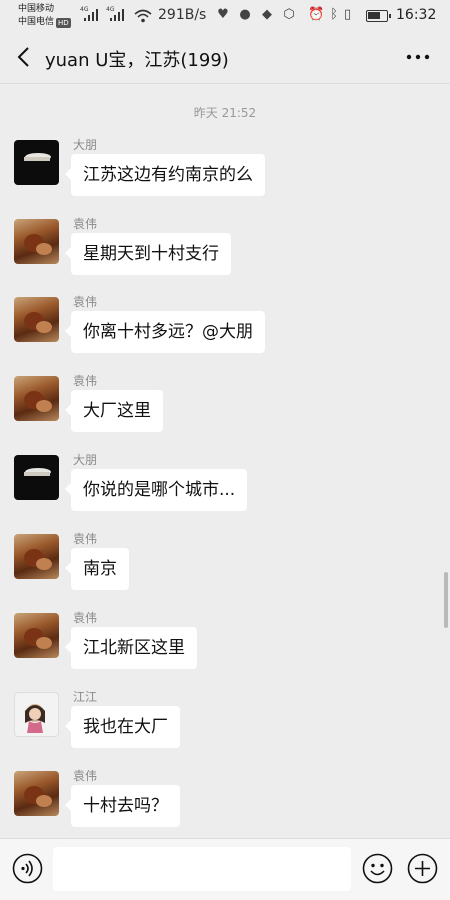 The height and width of the screenshot is (900, 450). Describe the element at coordinates (224, 410) in the screenshot. I see `message-row: 袁伟 大厂这里` at that location.